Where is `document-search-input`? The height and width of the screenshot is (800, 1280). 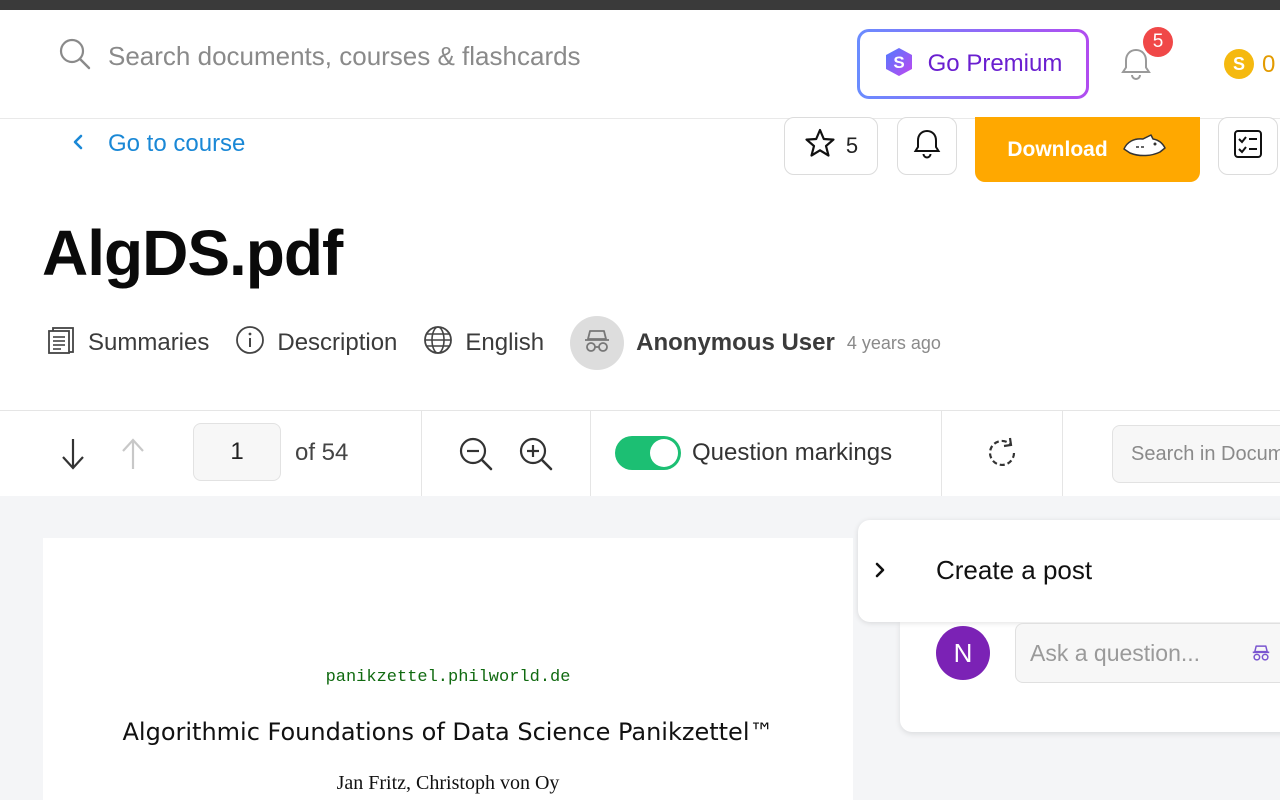 document-search-input is located at coordinates (1196, 454).